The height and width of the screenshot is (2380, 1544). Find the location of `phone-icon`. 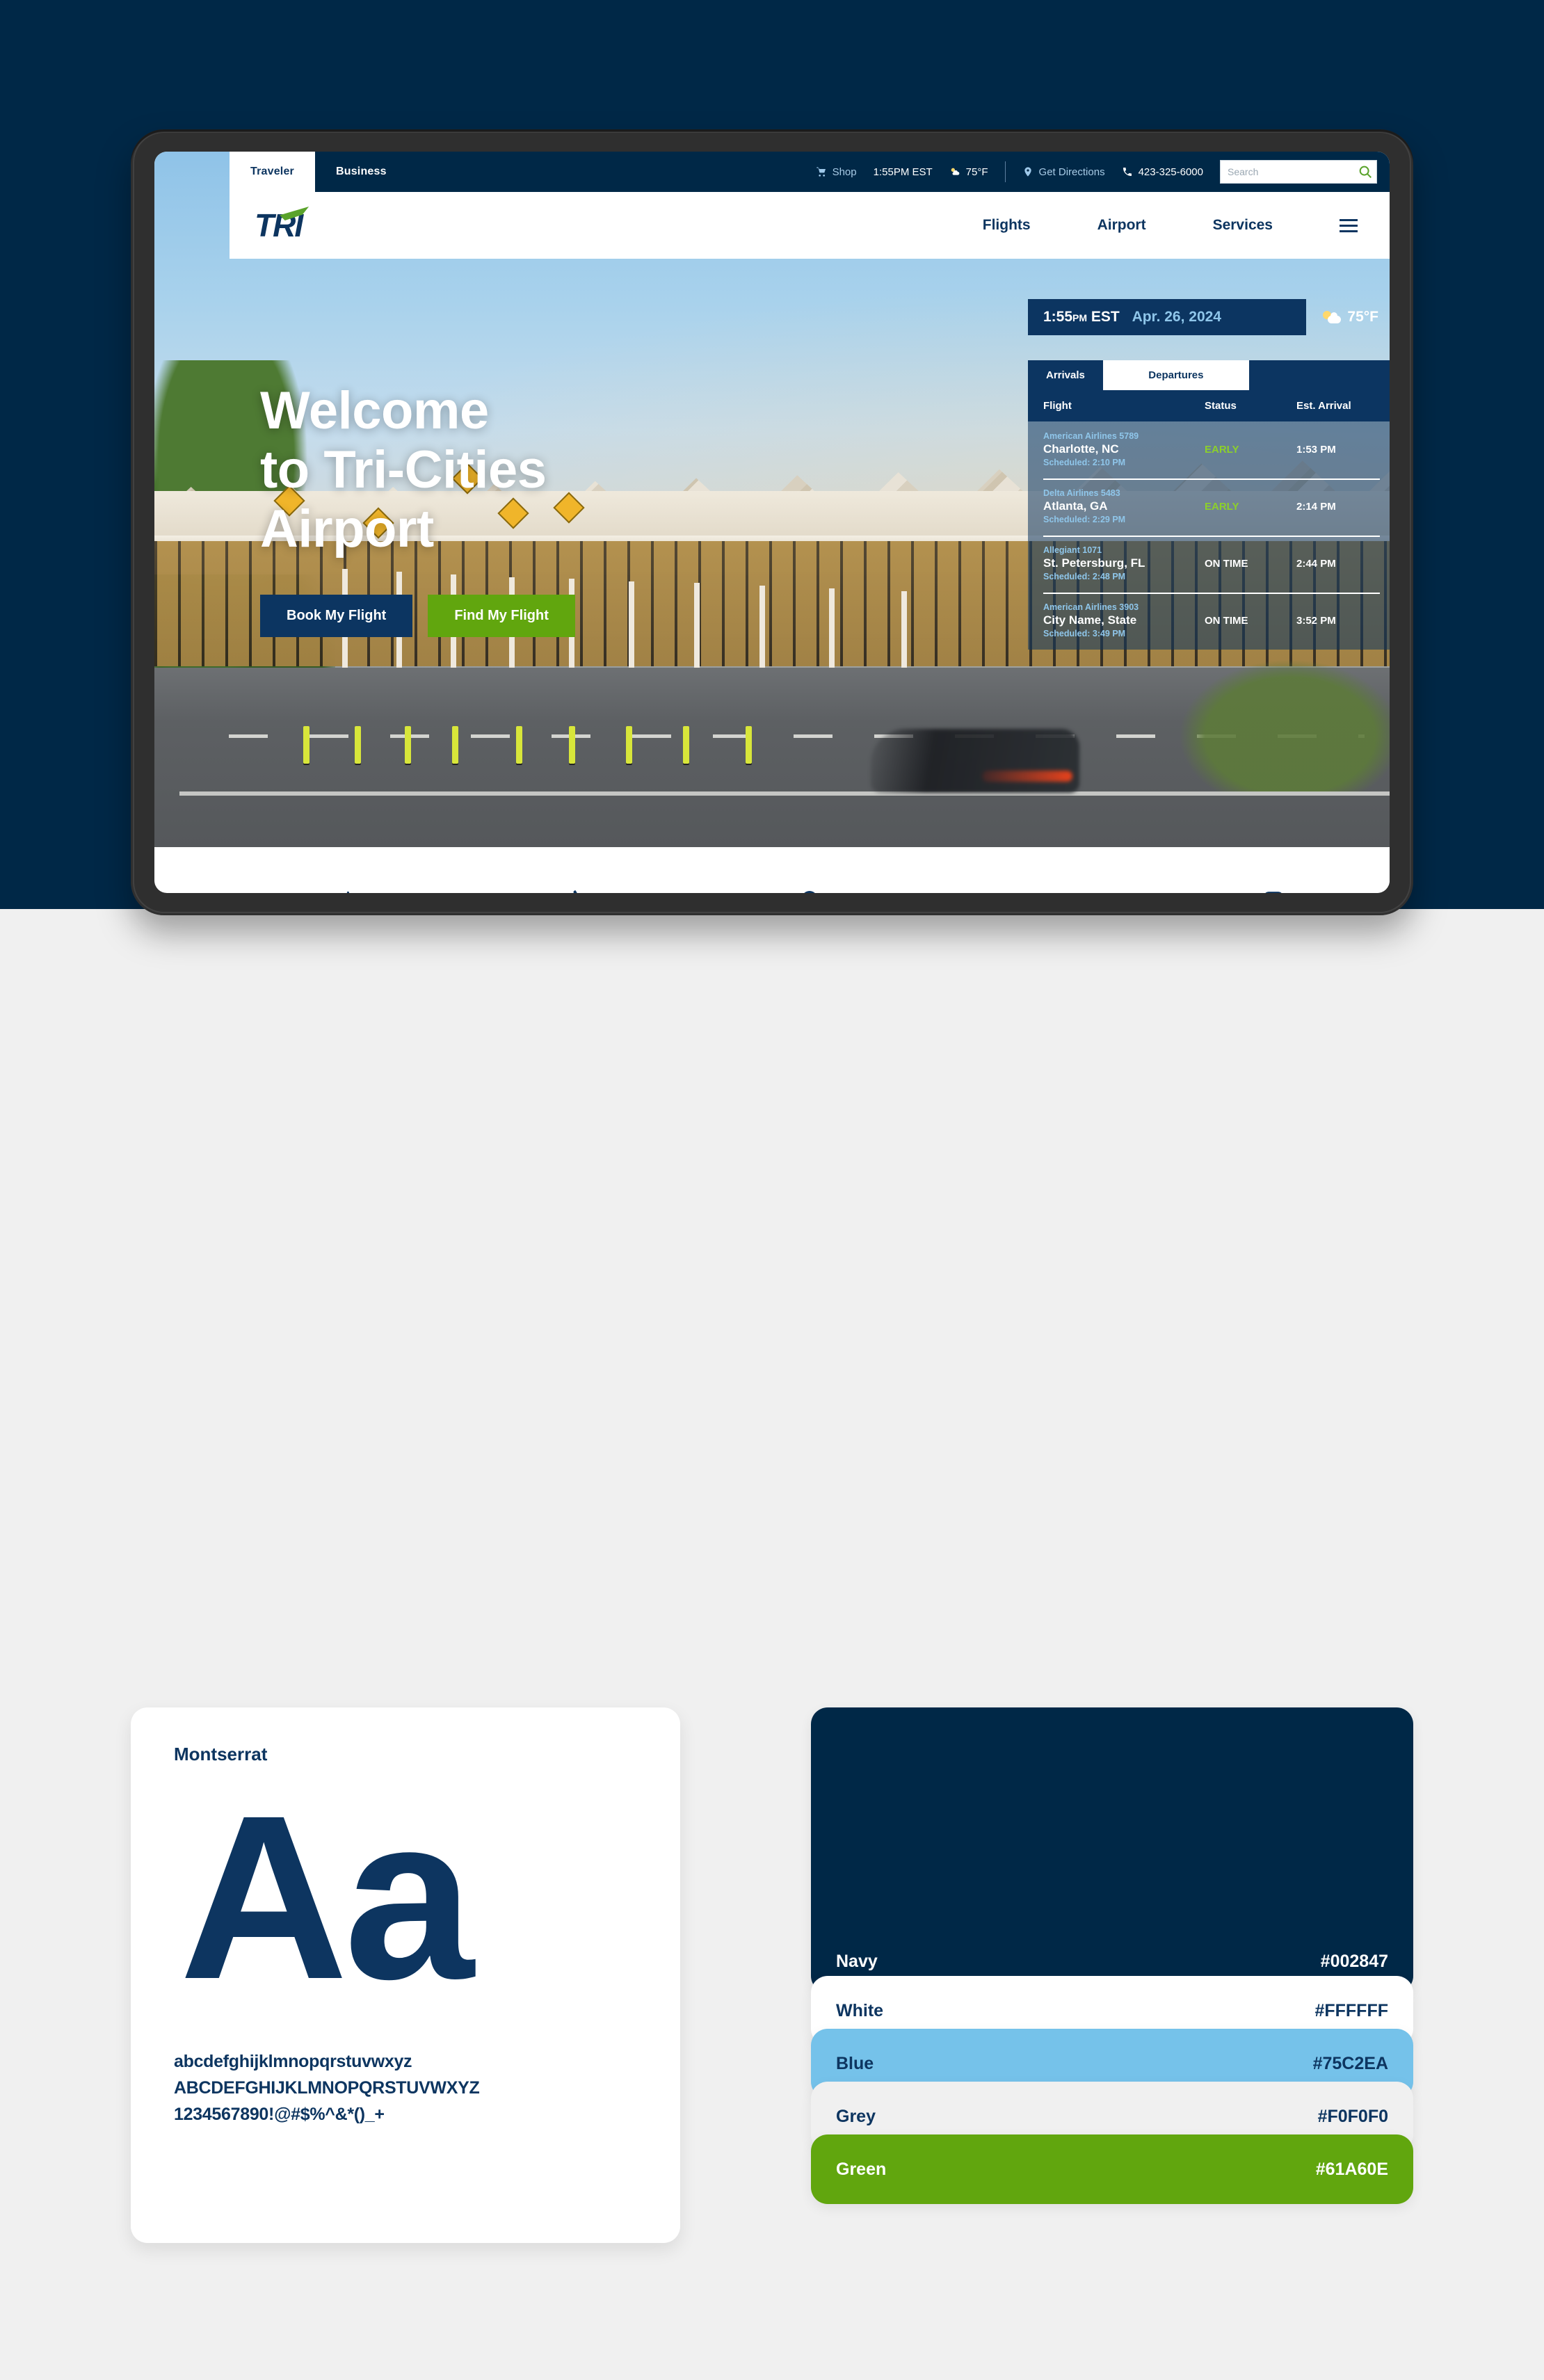

phone-icon is located at coordinates (1127, 171).